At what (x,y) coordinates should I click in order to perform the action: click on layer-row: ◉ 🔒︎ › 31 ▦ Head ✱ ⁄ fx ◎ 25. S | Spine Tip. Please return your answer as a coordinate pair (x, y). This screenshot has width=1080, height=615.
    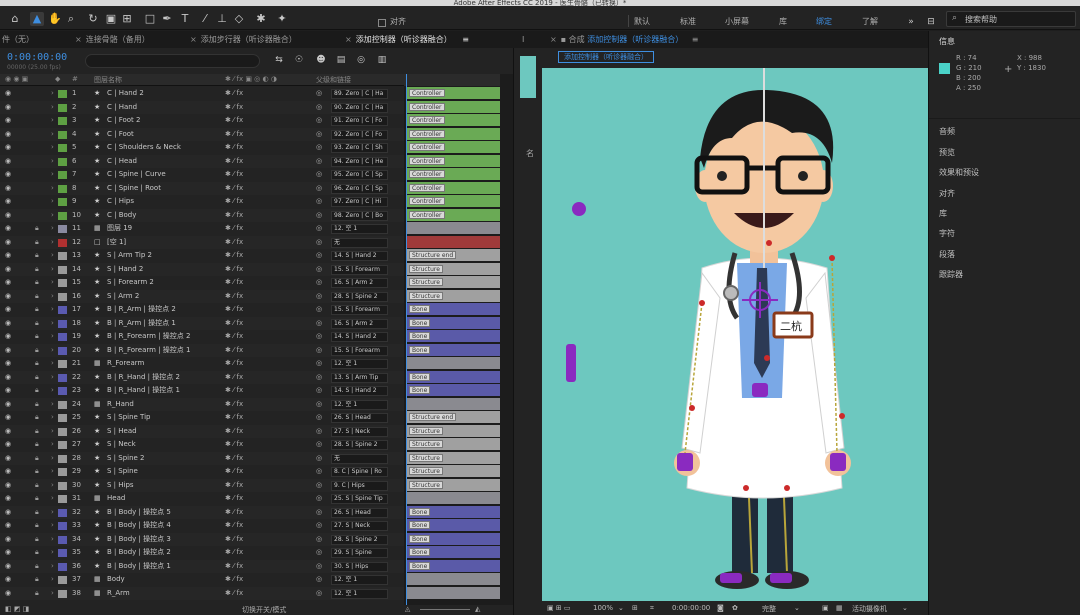
    Looking at the image, I should click on (202, 499).